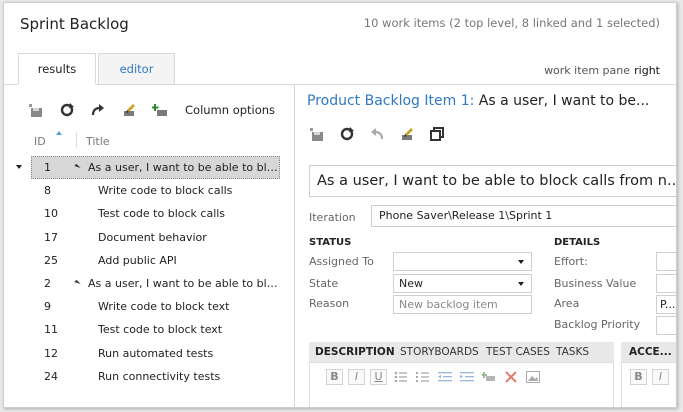  I want to click on row-title: Run connectivity tests, so click(159, 376).